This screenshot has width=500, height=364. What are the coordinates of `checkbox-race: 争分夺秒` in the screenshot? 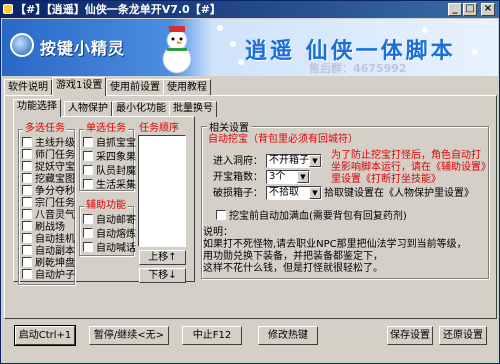 It's located at (48, 191).